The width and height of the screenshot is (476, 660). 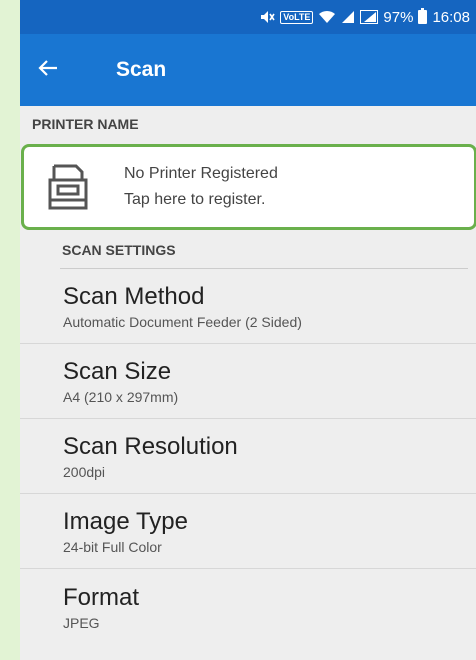 I want to click on battery-percent: 97%, so click(x=398, y=17).